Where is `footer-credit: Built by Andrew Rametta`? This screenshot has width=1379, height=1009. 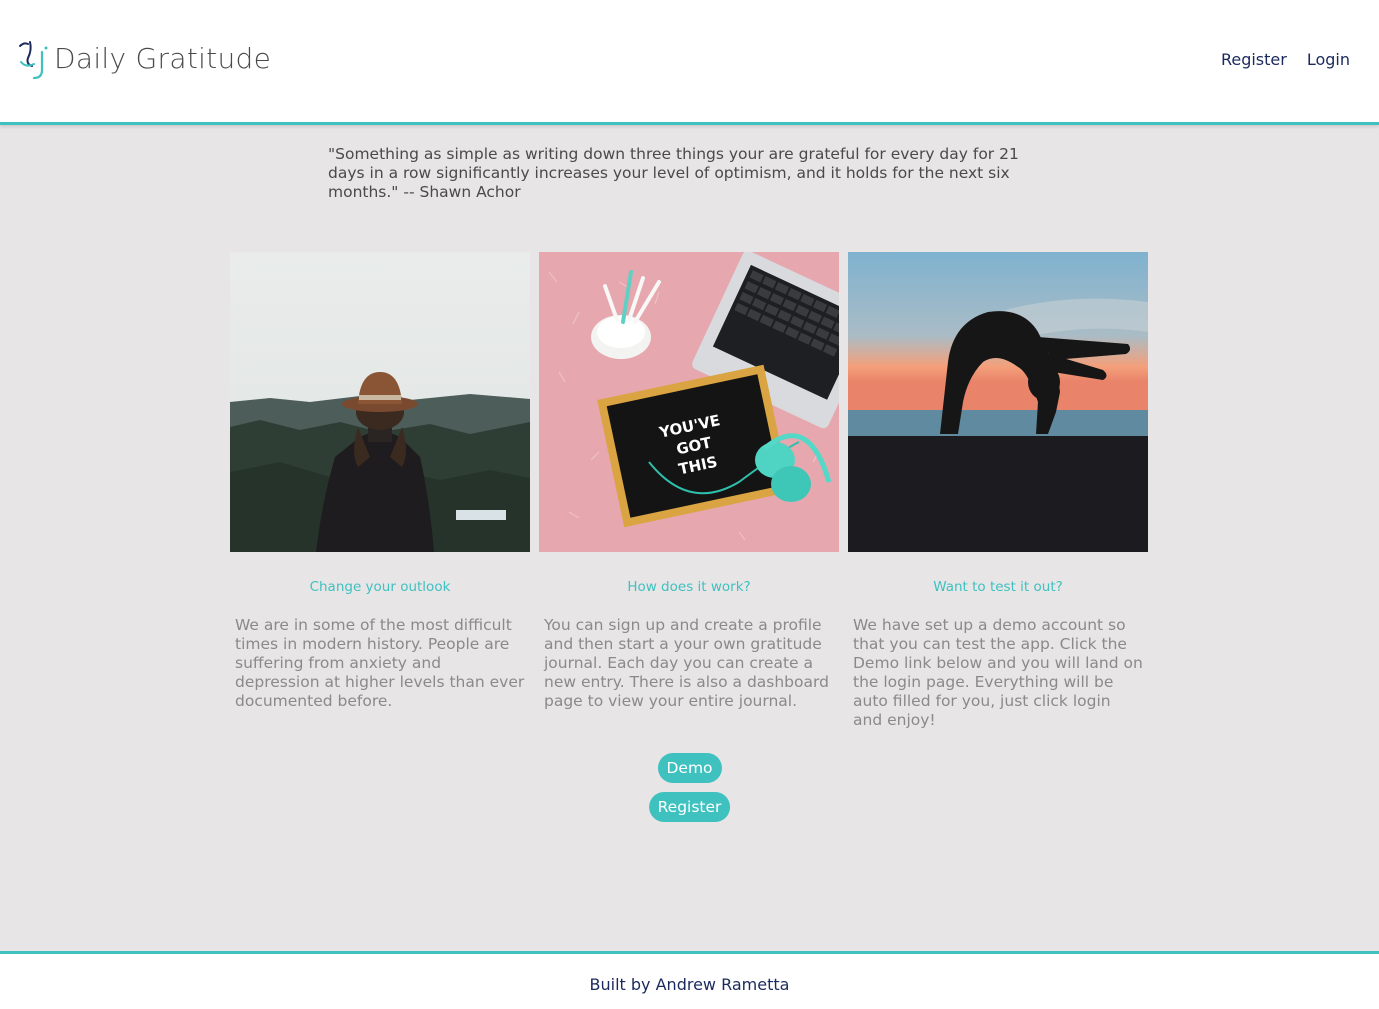 footer-credit: Built by Andrew Rametta is located at coordinates (689, 984).